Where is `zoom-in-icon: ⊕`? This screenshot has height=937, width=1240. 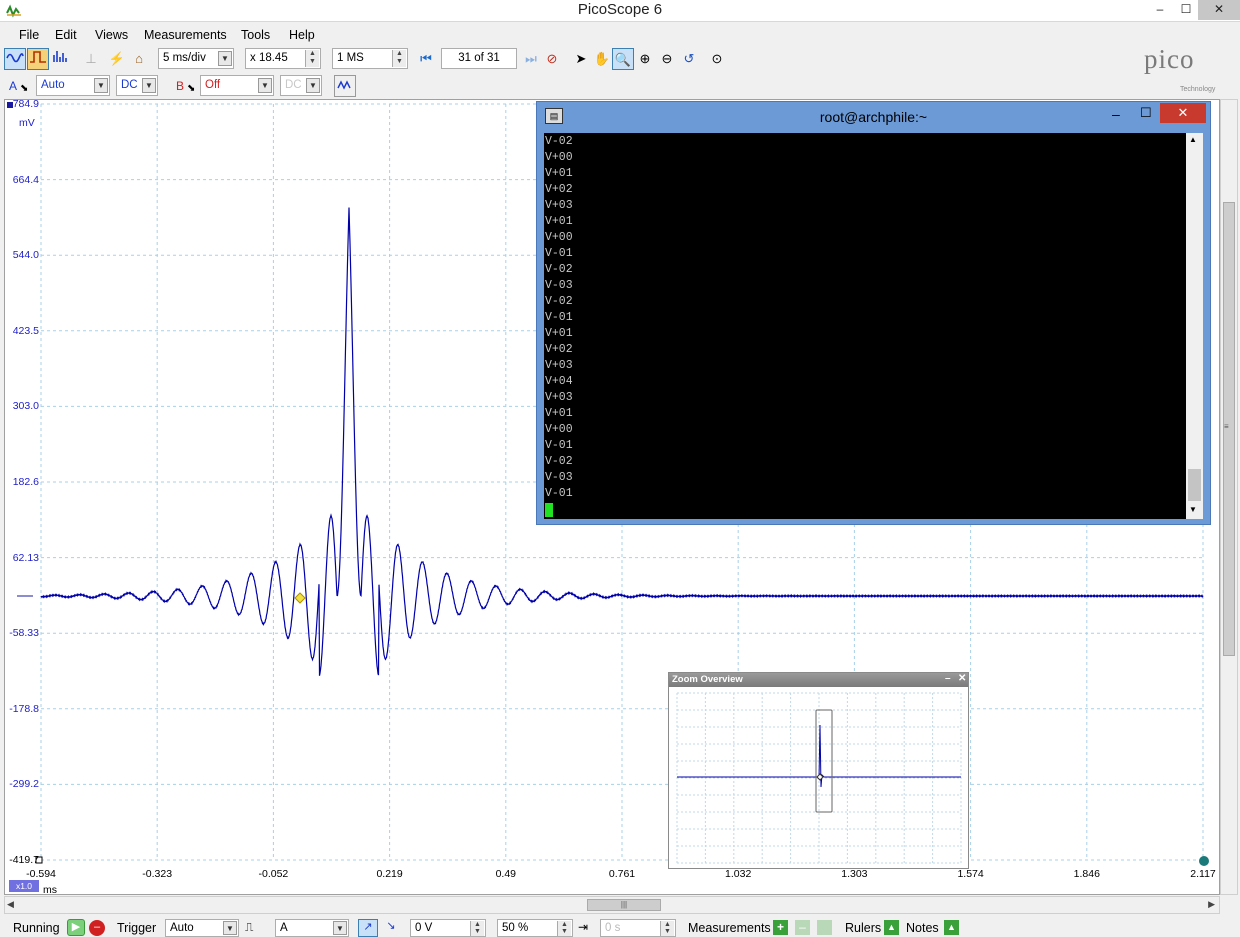
zoom-in-icon: ⊕ is located at coordinates (645, 59).